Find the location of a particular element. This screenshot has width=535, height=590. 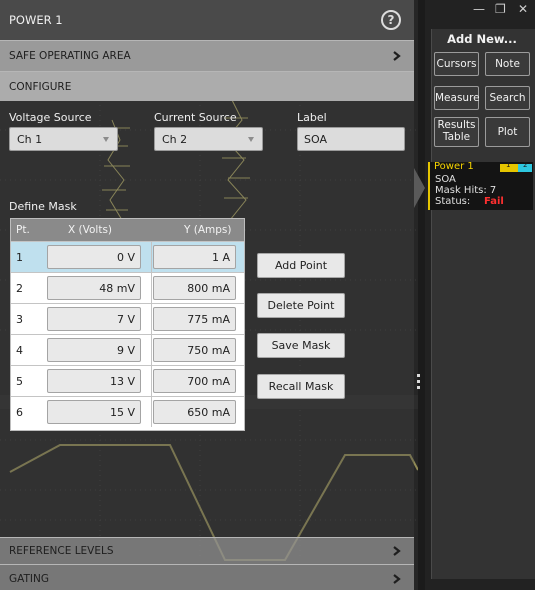

mask-row: 4 9 V 750 mA is located at coordinates (127, 349).